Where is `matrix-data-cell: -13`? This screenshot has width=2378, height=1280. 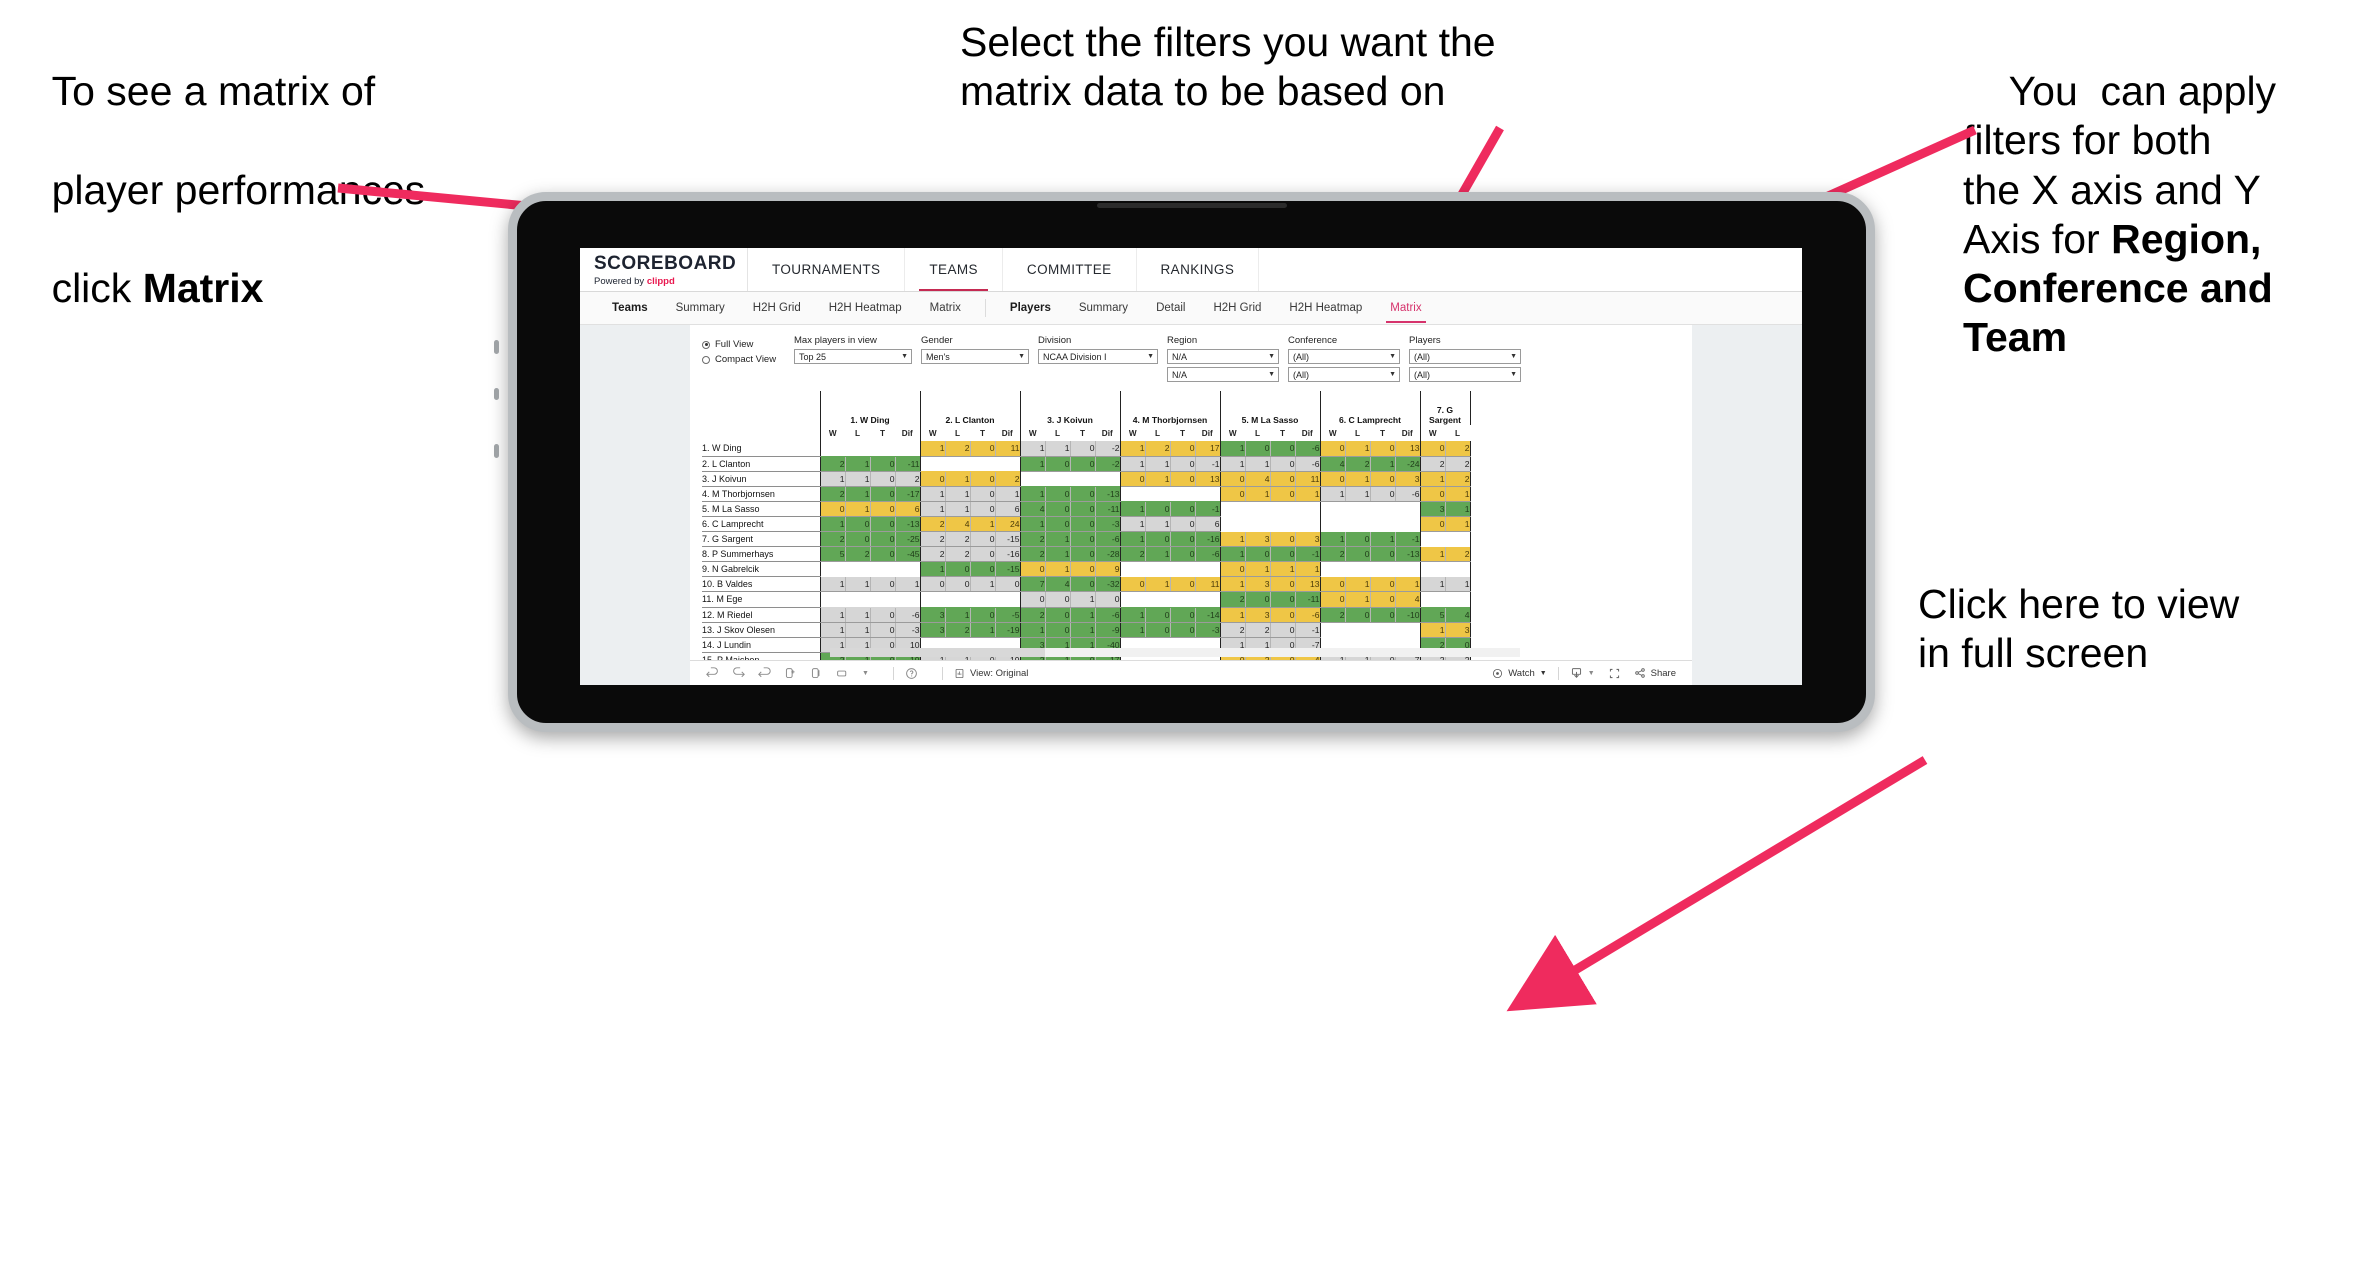 matrix-data-cell: -13 is located at coordinates (1108, 494).